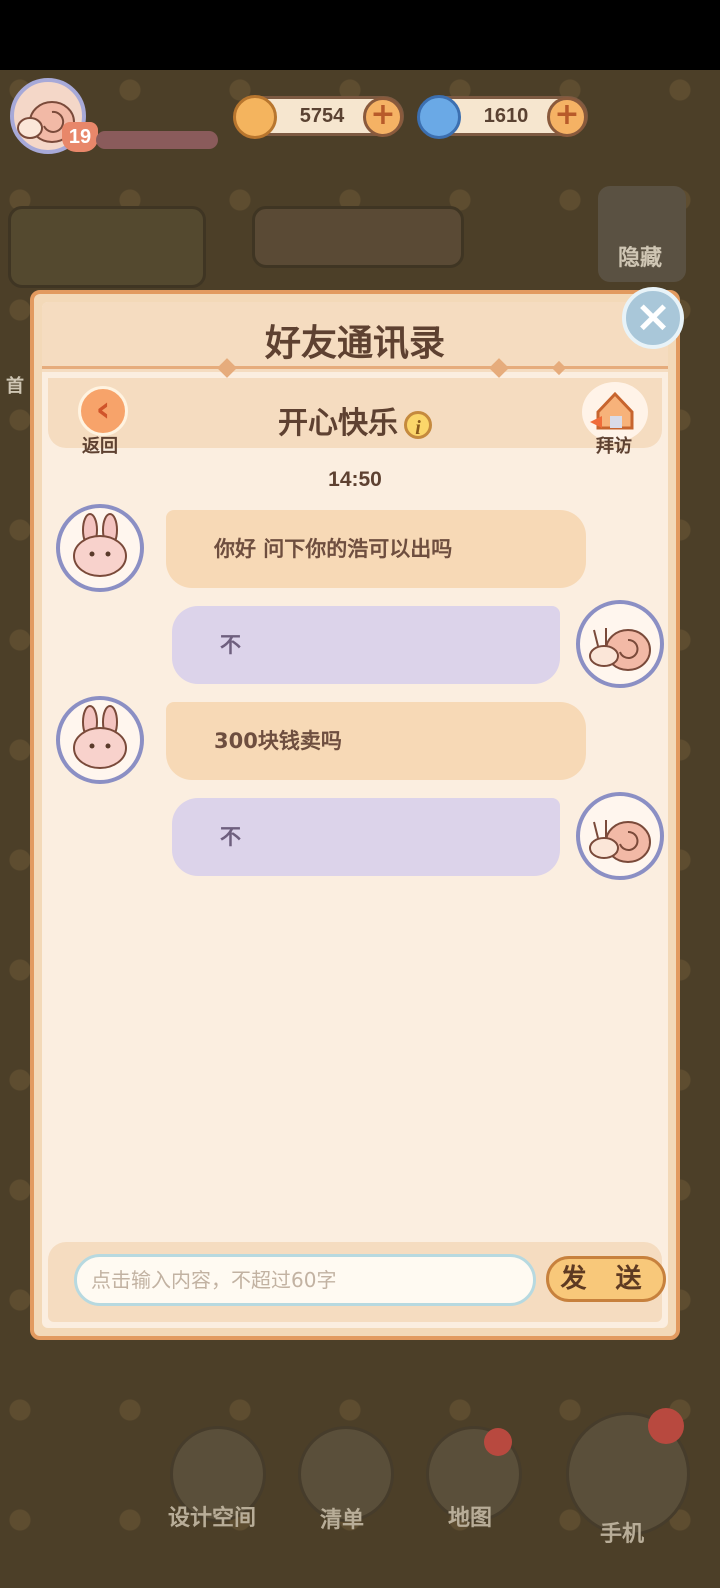  I want to click on hide-ui-label: 隐藏, so click(640, 258).